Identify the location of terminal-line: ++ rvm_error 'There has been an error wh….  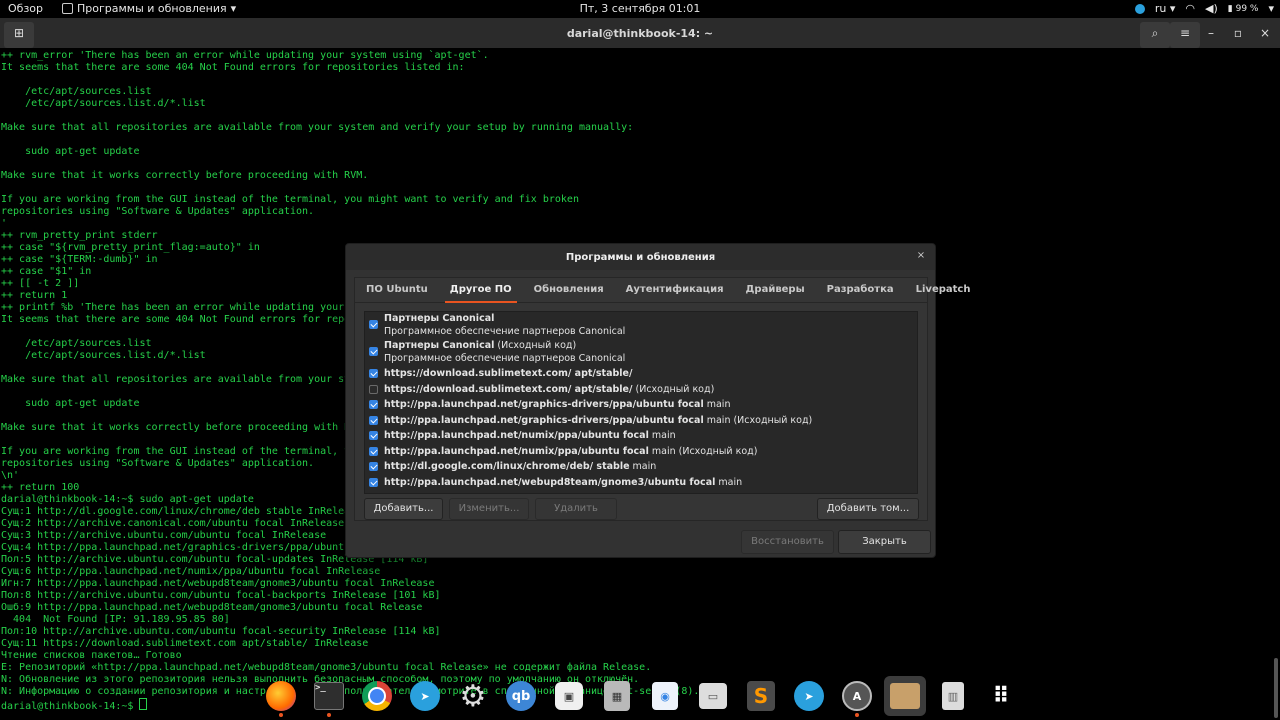
(245, 55).